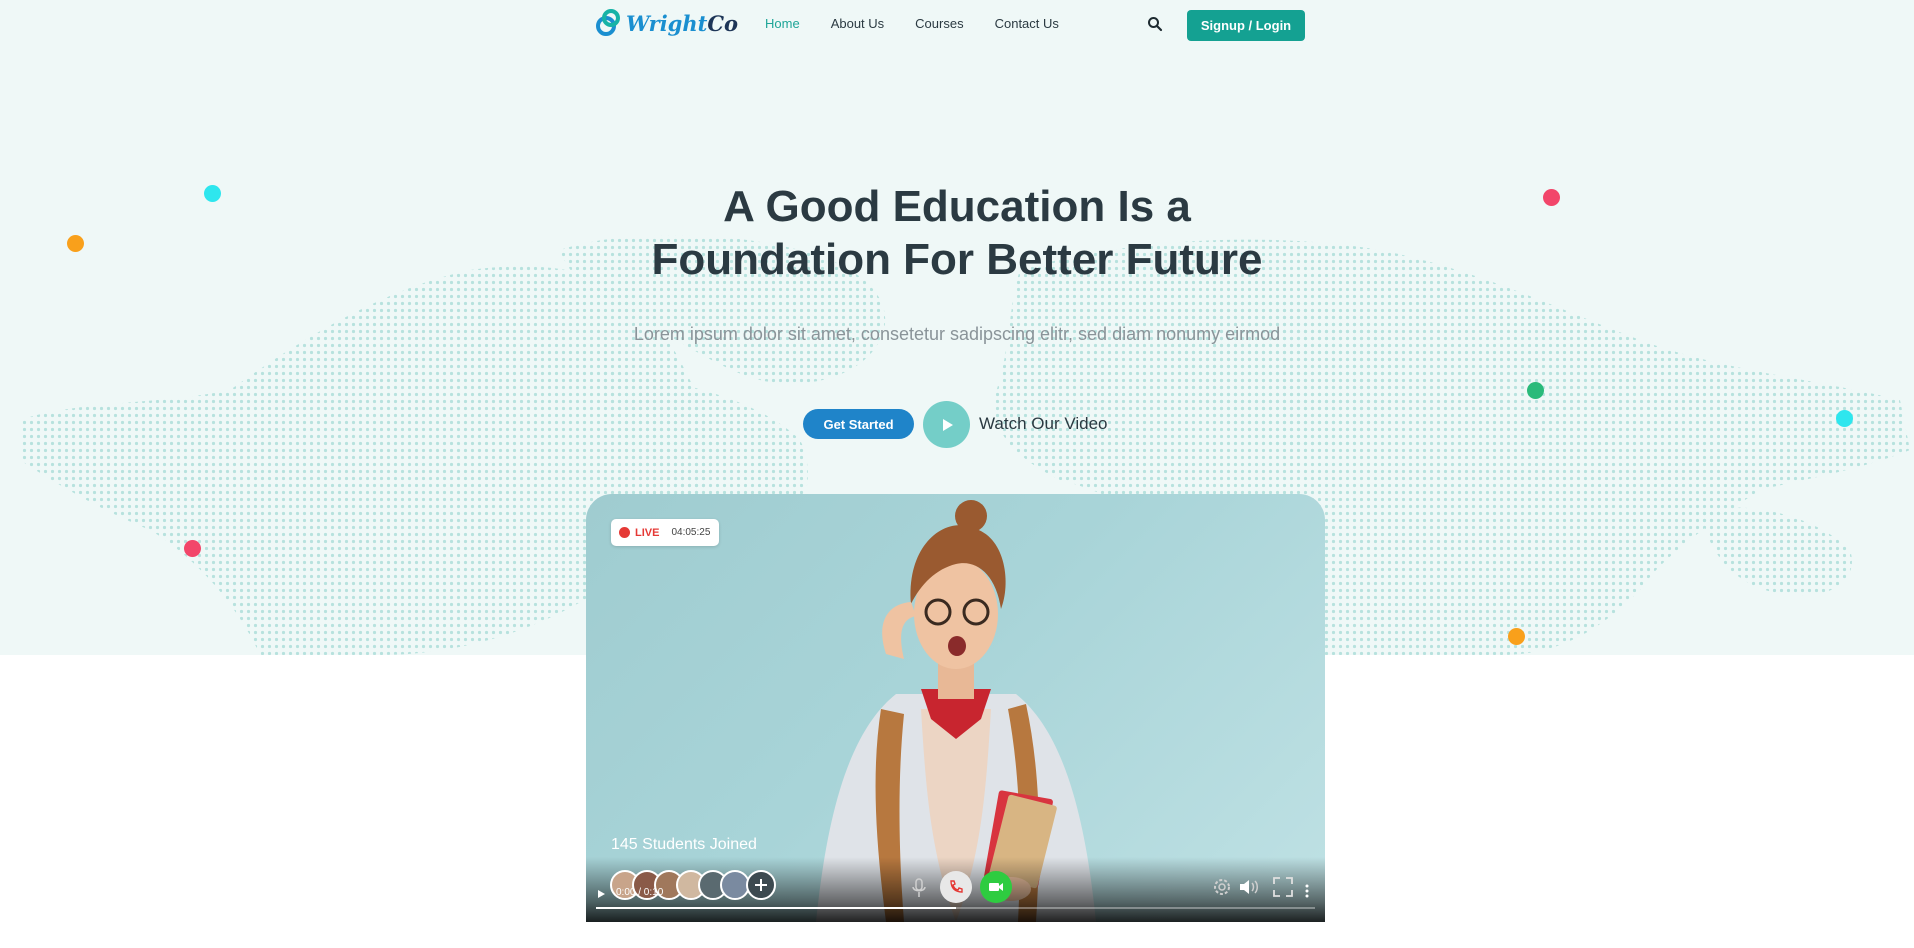 The width and height of the screenshot is (1914, 948). I want to click on decor-dot-orange, so click(75, 243).